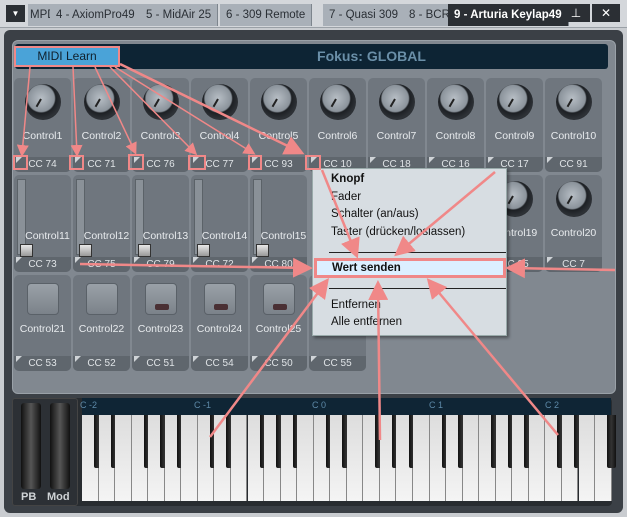 This screenshot has width=627, height=517. Describe the element at coordinates (96, 15) in the screenshot. I see `tab-2: 4 - AxiomPro49` at that location.